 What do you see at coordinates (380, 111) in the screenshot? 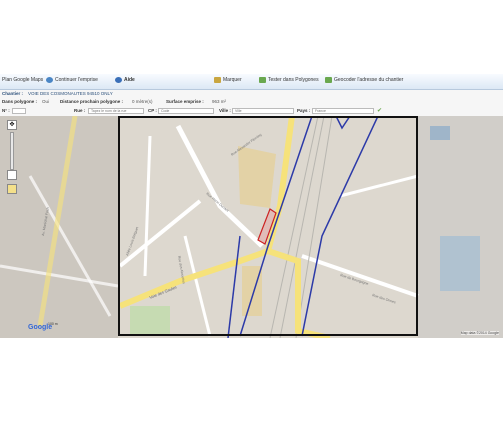
I see `validate-icon: ✔` at bounding box center [380, 111].